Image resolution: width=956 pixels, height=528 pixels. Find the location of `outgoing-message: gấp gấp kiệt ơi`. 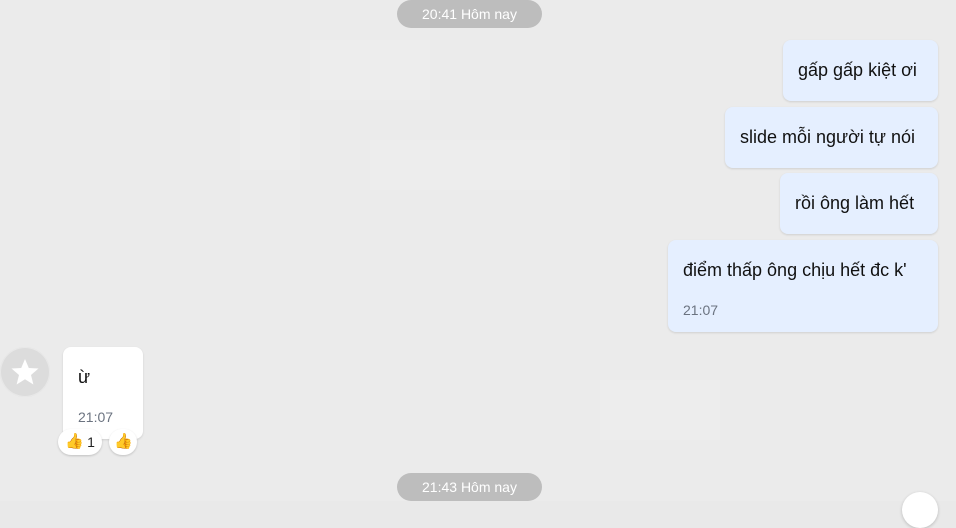

outgoing-message: gấp gấp kiệt ơi is located at coordinates (860, 70).